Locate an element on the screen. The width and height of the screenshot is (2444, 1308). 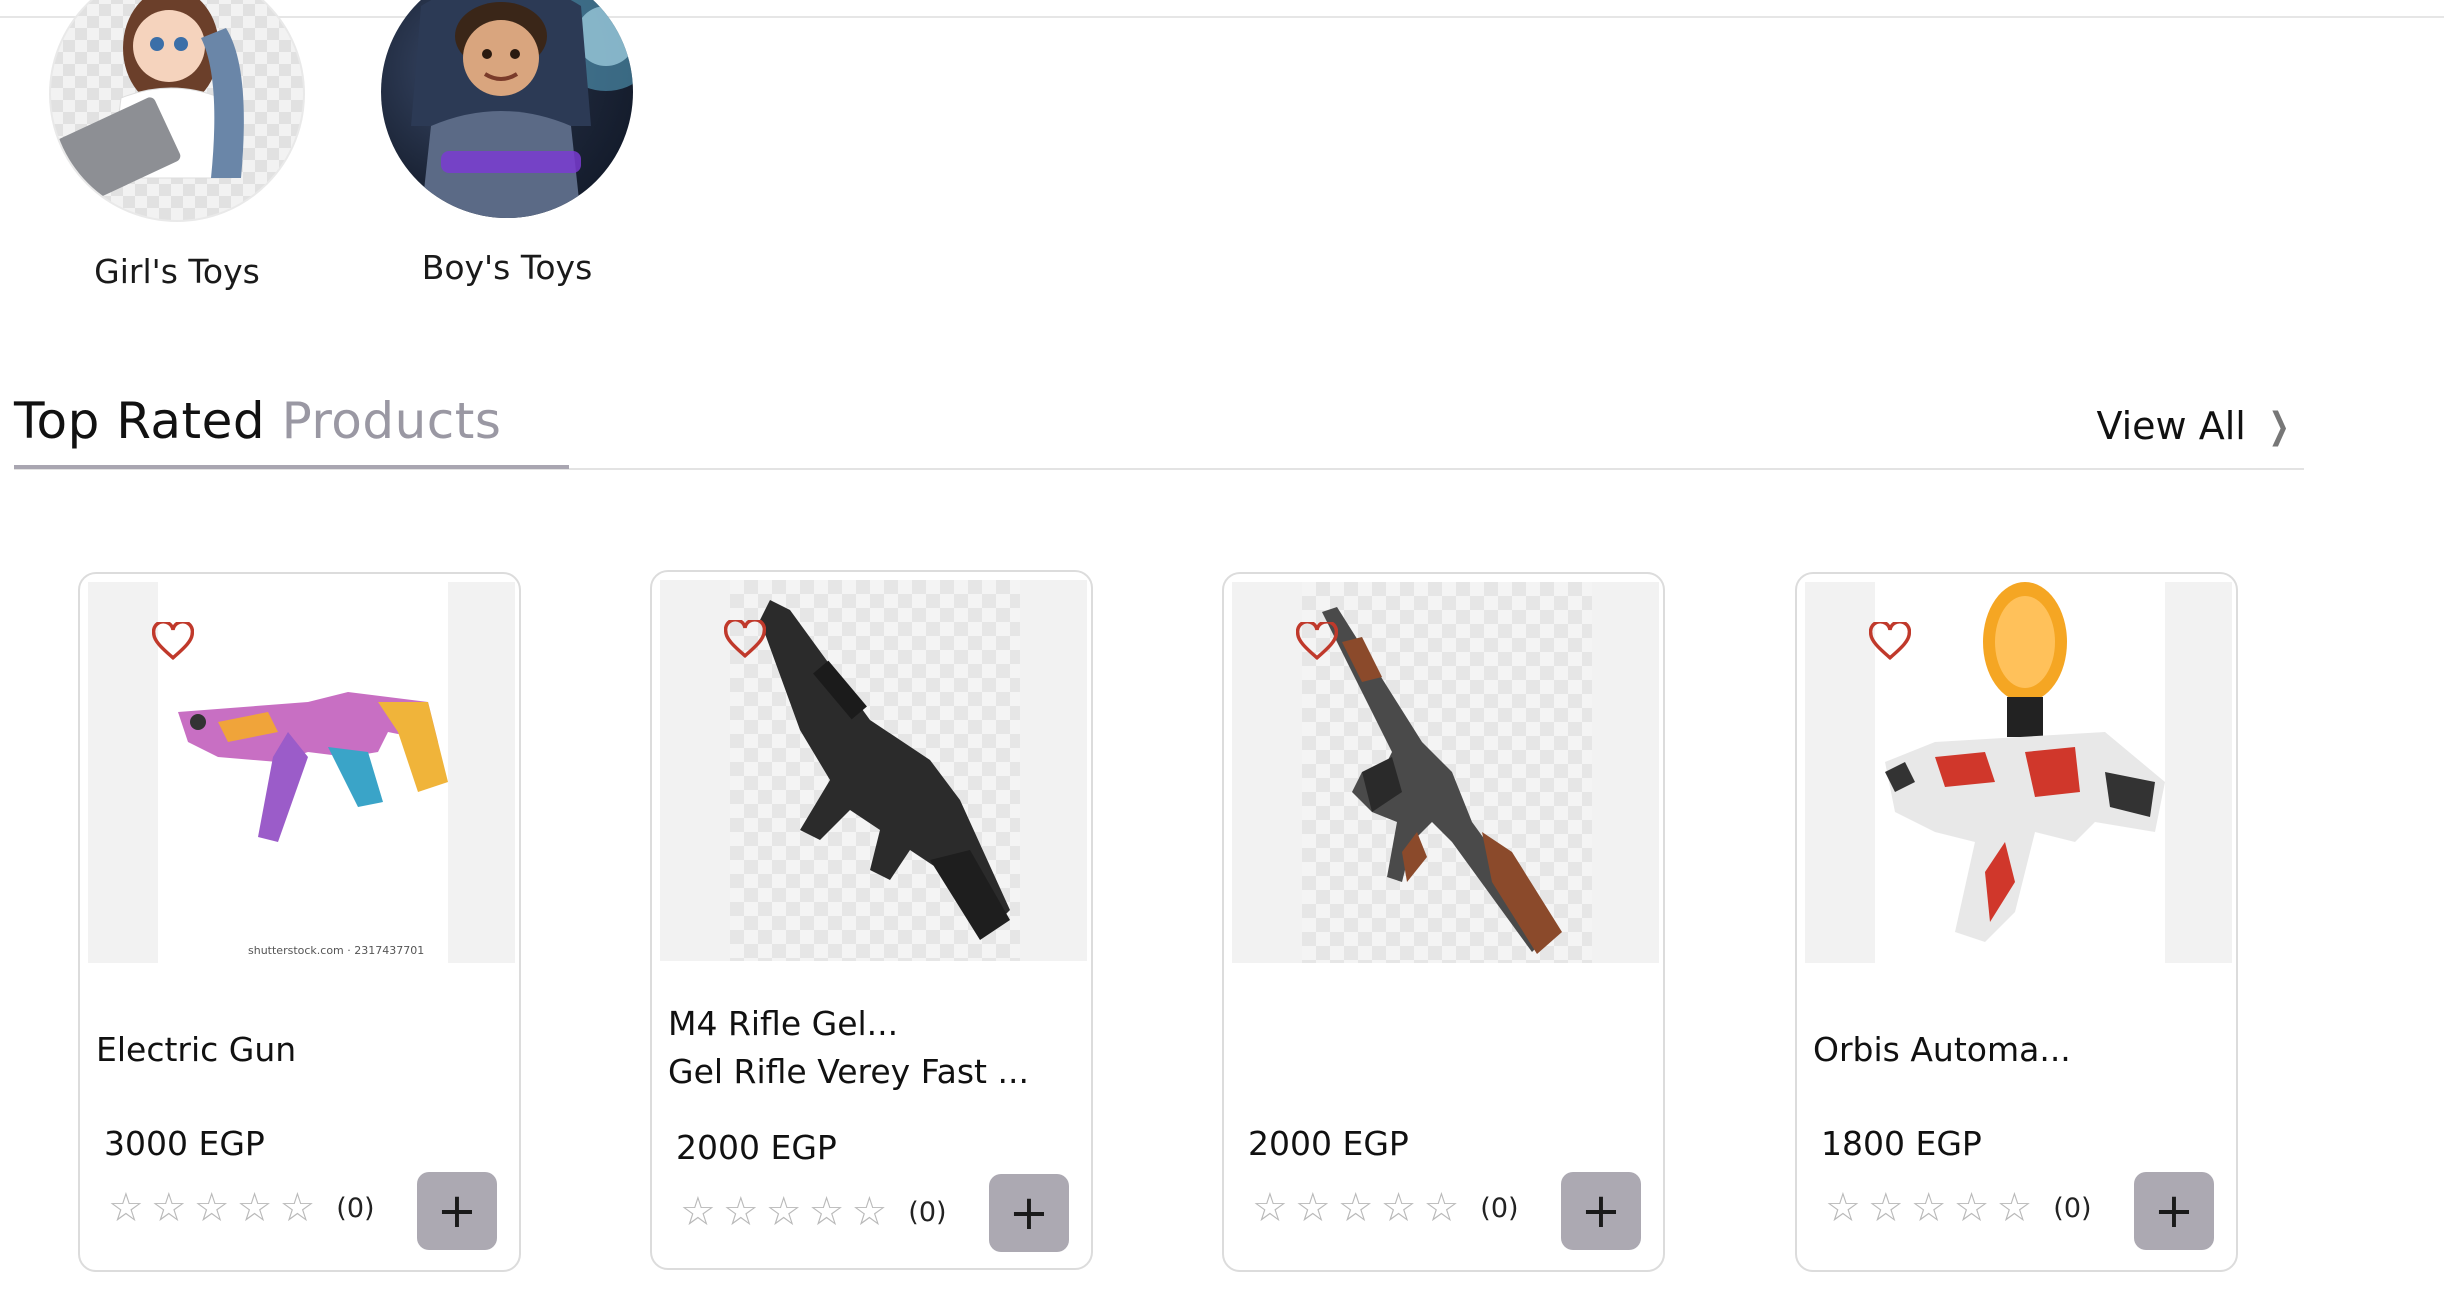
product-card: 2000 EGP ☆ ☆ ☆ ☆ ☆ (0) + is located at coordinates (1443, 922).